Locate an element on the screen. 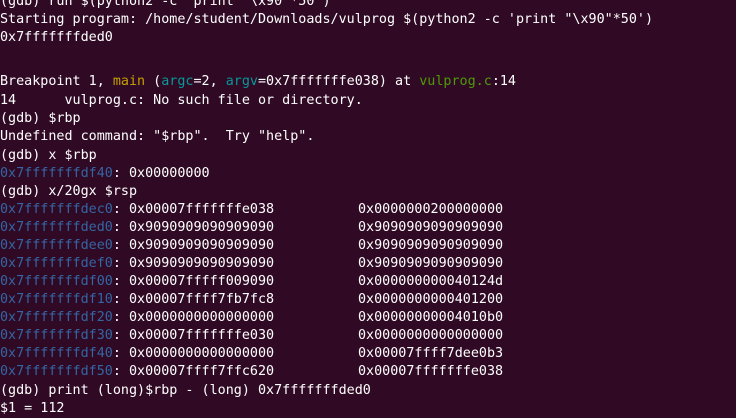  memory-row: 0x7fffffffdf20: 0x0000000000000000 is located at coordinates (137, 318).